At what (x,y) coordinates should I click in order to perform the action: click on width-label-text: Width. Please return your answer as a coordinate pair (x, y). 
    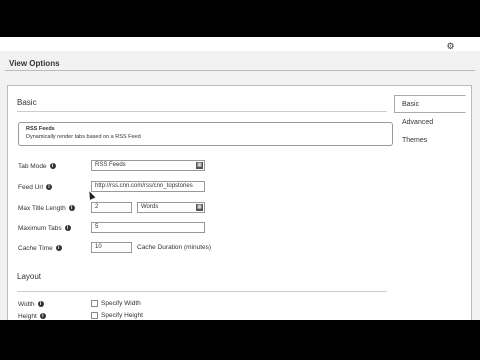
    Looking at the image, I should click on (26, 304).